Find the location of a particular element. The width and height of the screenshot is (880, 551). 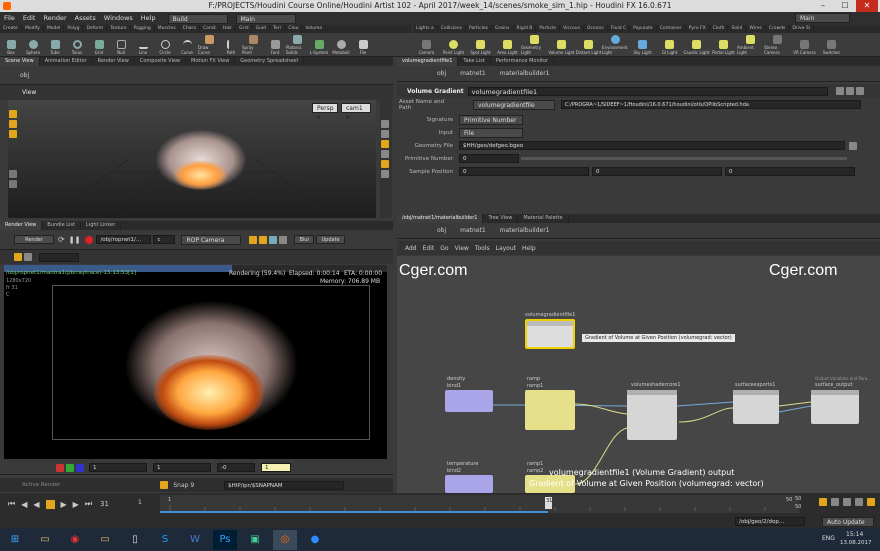

shelf-tab: Terr is located at coordinates (278, 29).